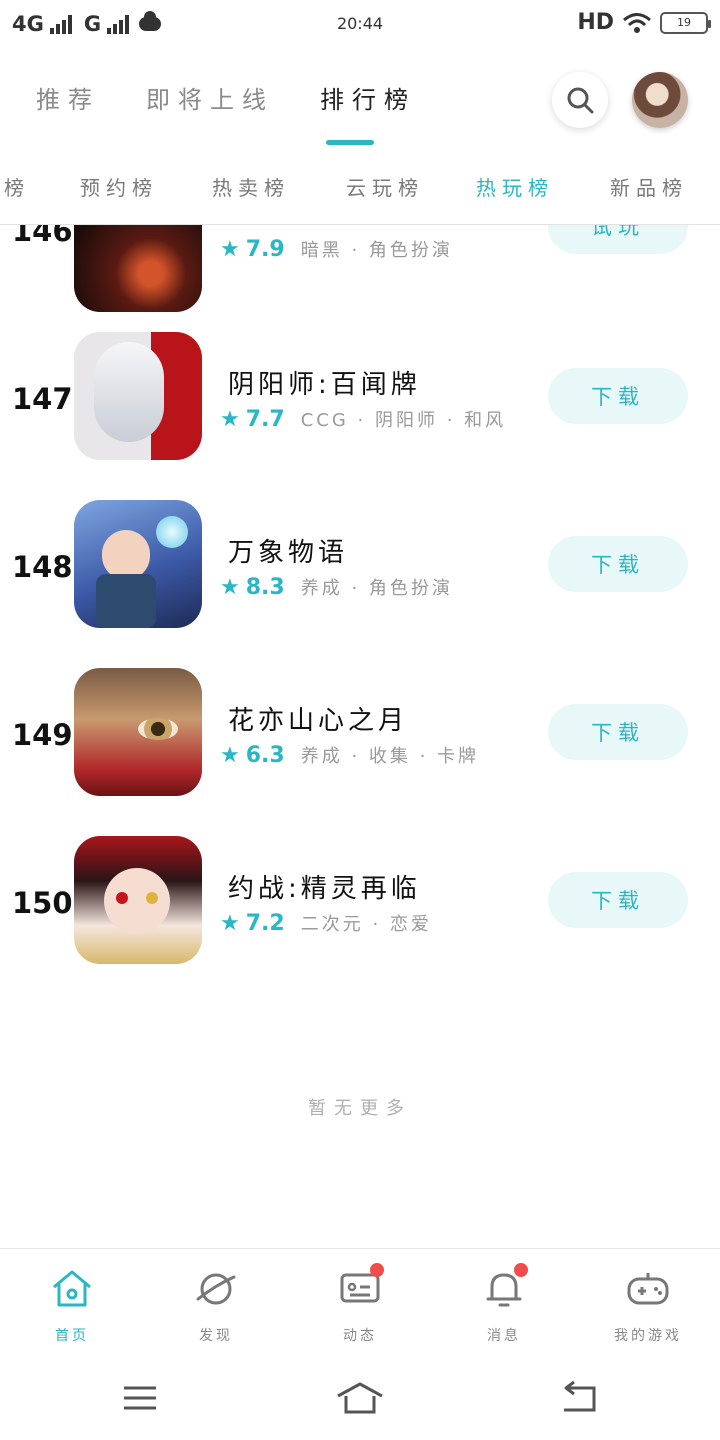 The width and height of the screenshot is (720, 1440). I want to click on list-item: 146 ★ 7.9 暗黑 · 角色扮演 试玩, so click(360, 278).